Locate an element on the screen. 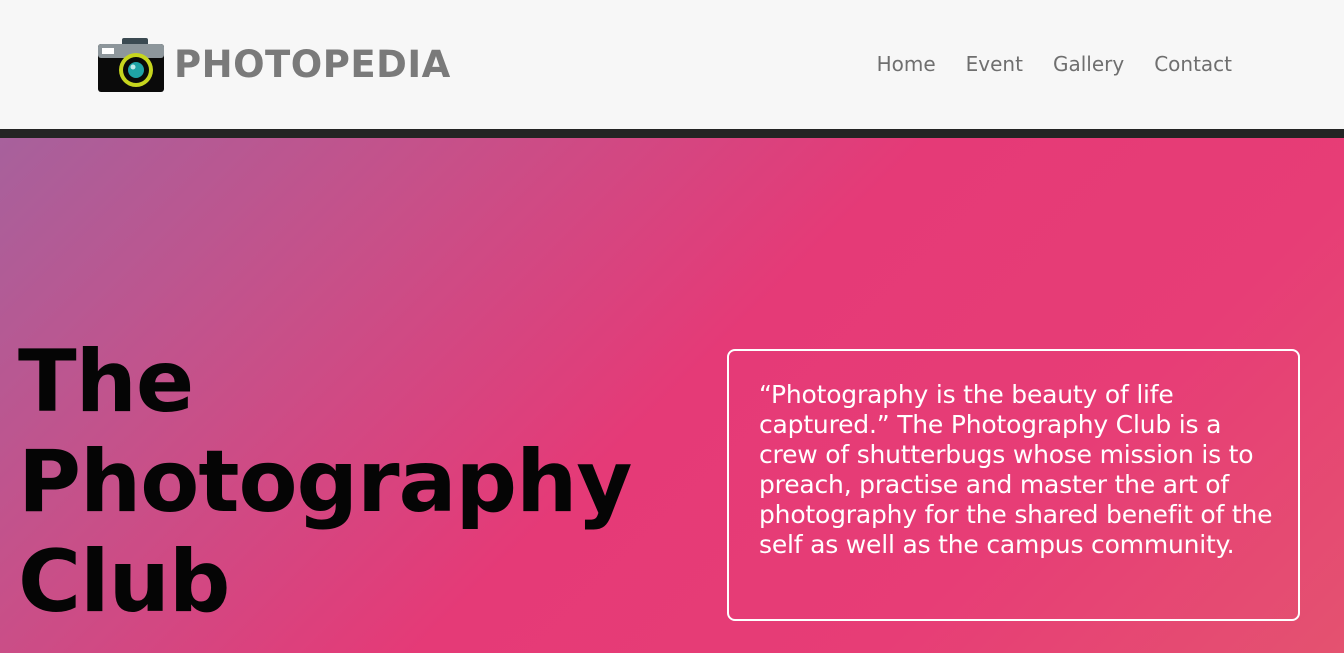 The height and width of the screenshot is (653, 1344). brand-logo-link: PHOTOPEDIA is located at coordinates (274, 65).